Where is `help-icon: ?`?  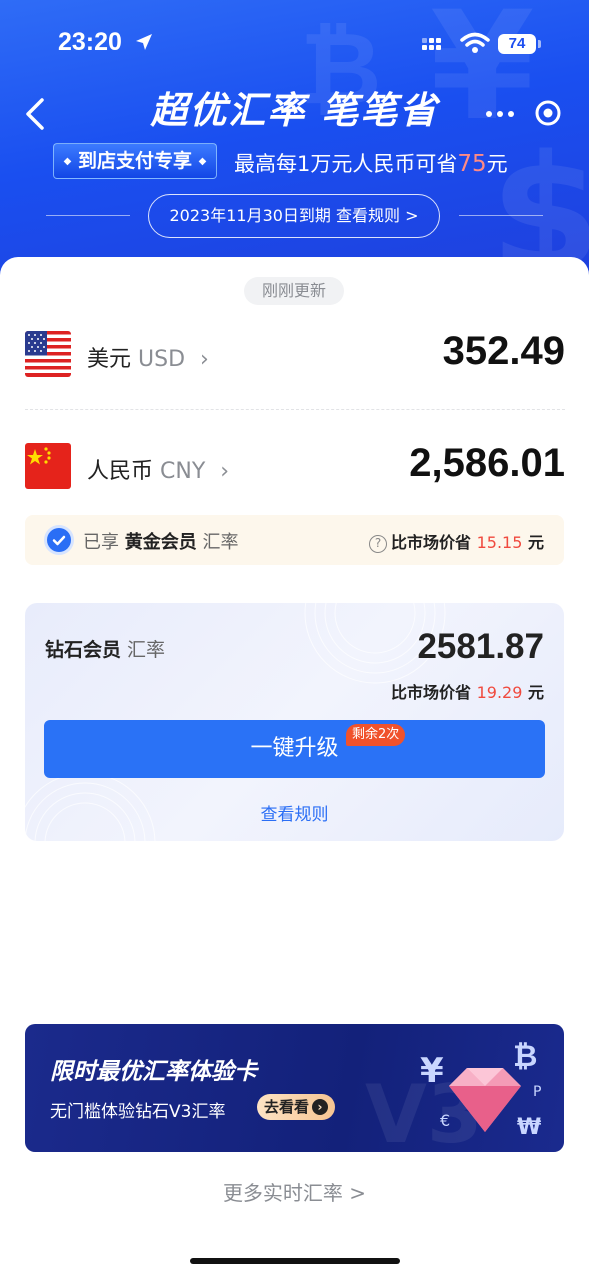 help-icon: ? is located at coordinates (378, 544).